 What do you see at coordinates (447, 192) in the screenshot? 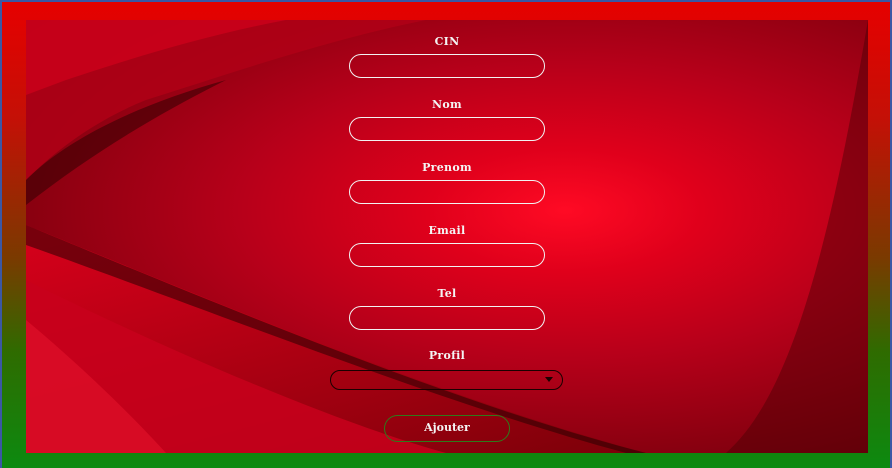
I see `prenom-input` at bounding box center [447, 192].